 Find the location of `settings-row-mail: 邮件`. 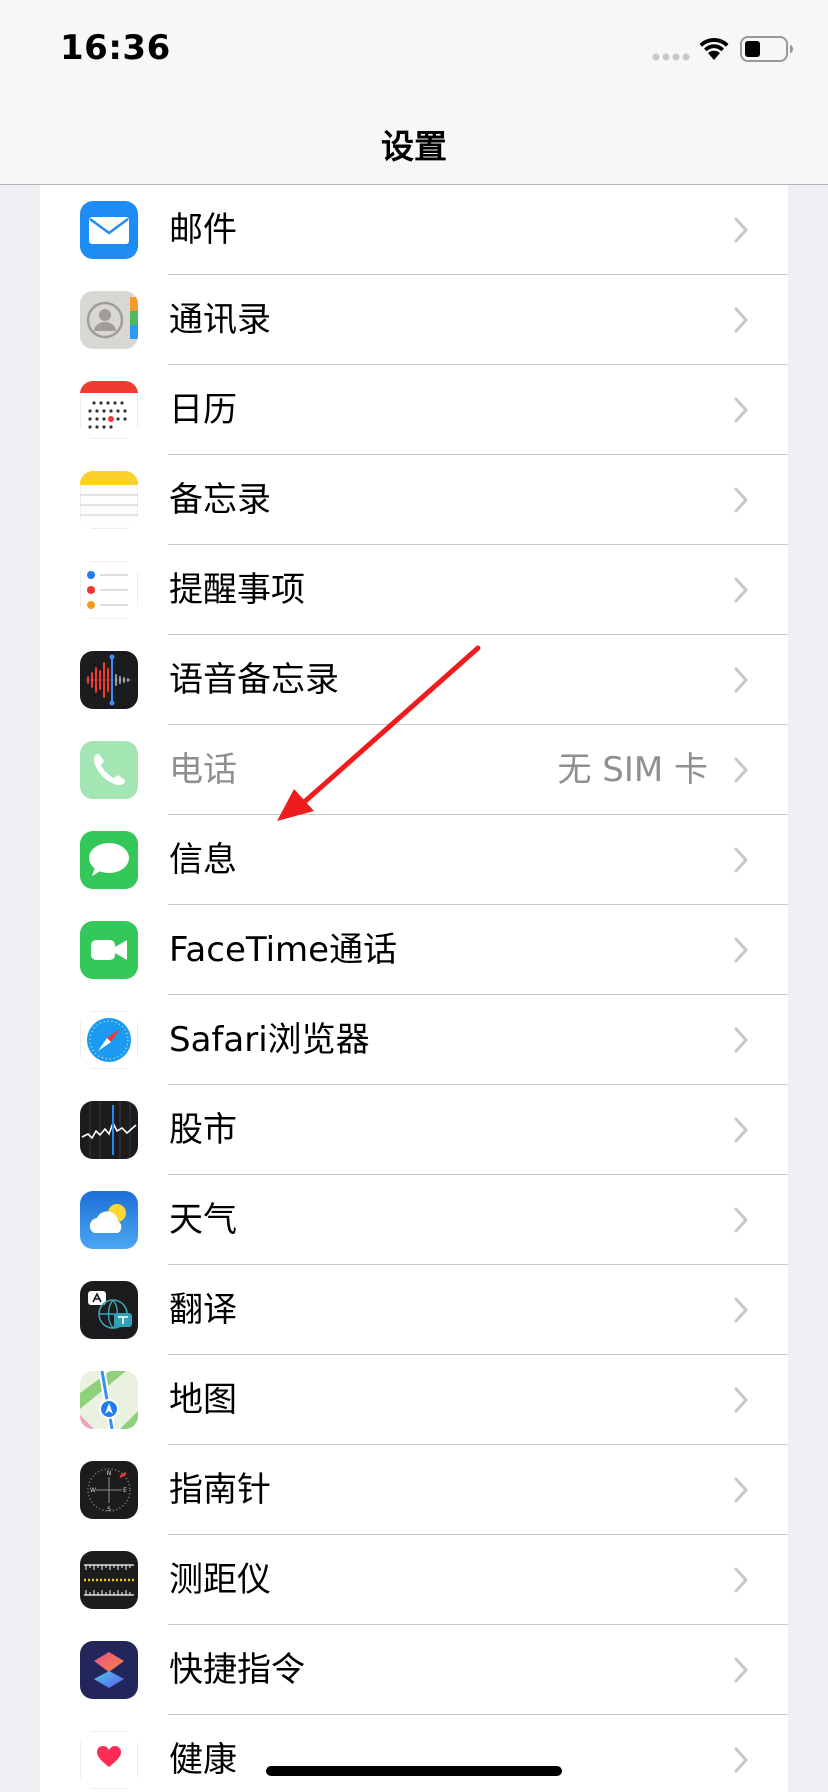

settings-row-mail: 邮件 is located at coordinates (414, 230).